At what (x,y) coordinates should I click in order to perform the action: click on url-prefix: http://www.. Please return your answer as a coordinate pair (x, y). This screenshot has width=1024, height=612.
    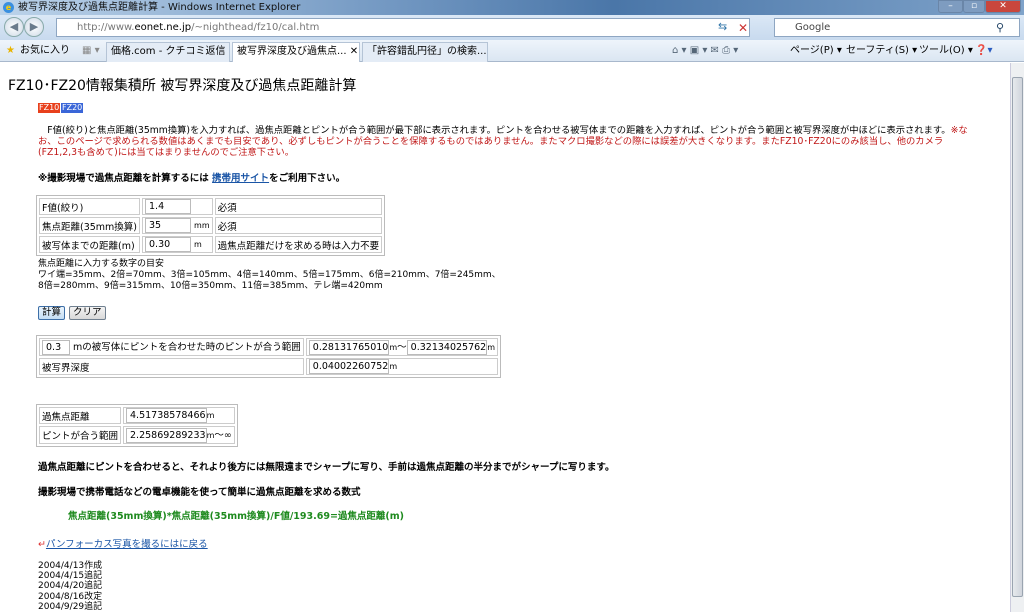
    Looking at the image, I should click on (106, 27).